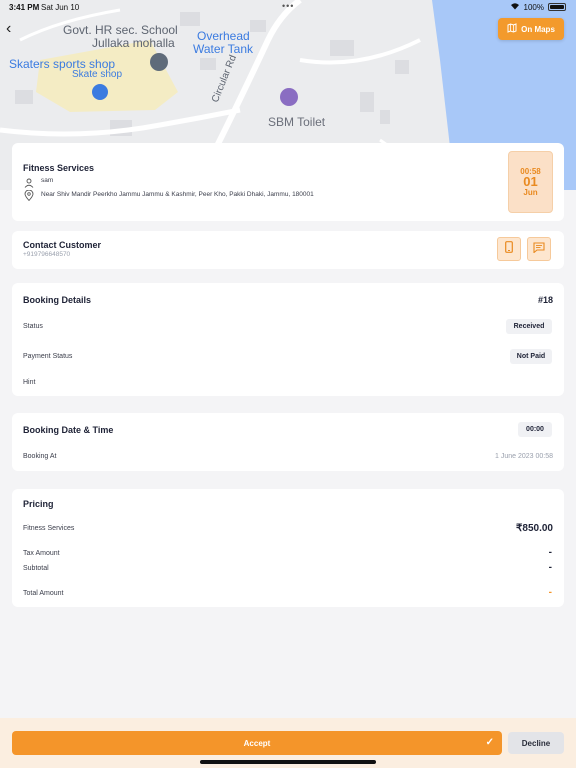  What do you see at coordinates (33, 326) in the screenshot?
I see `status-label: Status` at bounding box center [33, 326].